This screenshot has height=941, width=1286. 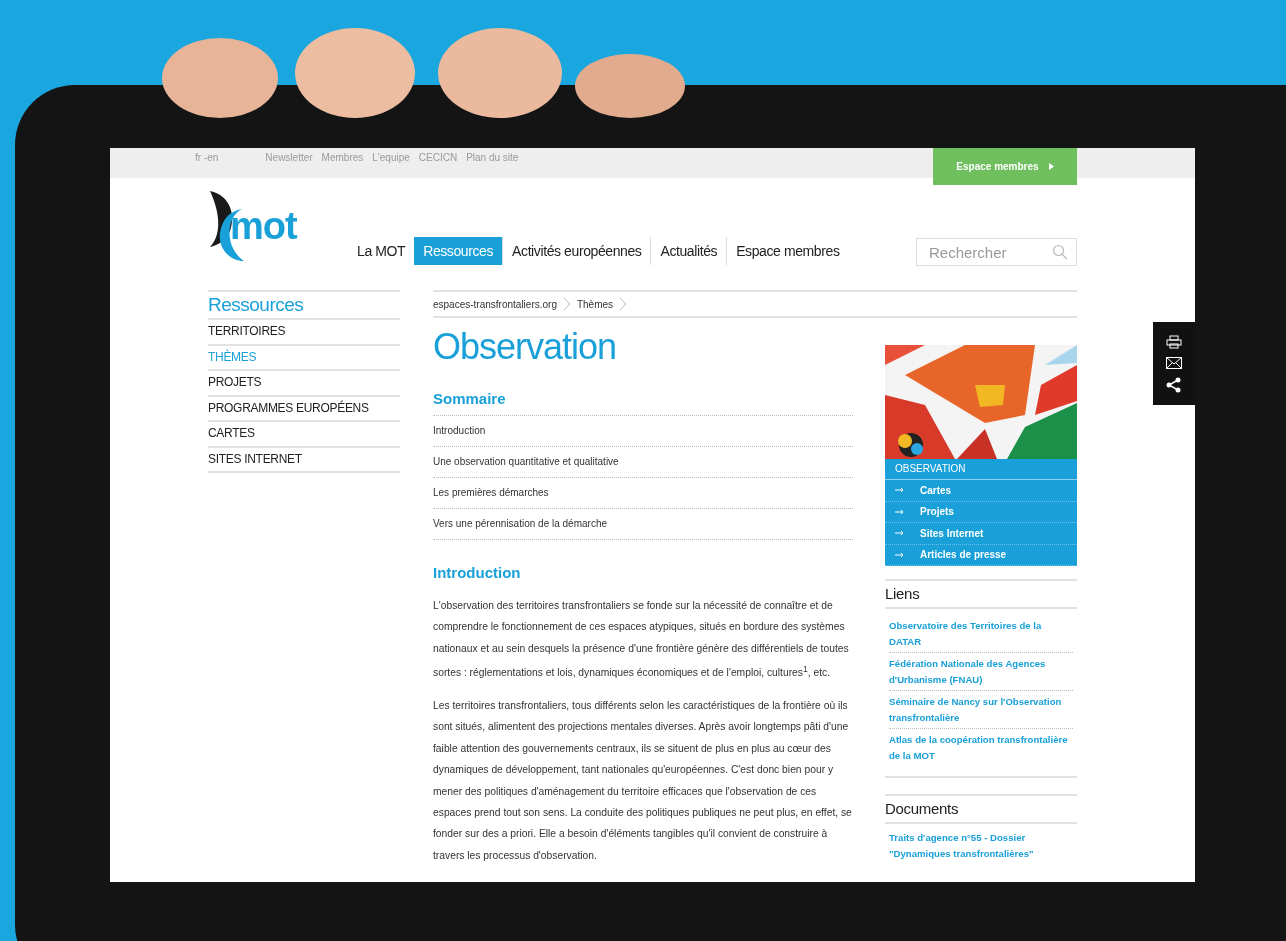 What do you see at coordinates (788, 251) in the screenshot?
I see `nav-tab: Espace membres` at bounding box center [788, 251].